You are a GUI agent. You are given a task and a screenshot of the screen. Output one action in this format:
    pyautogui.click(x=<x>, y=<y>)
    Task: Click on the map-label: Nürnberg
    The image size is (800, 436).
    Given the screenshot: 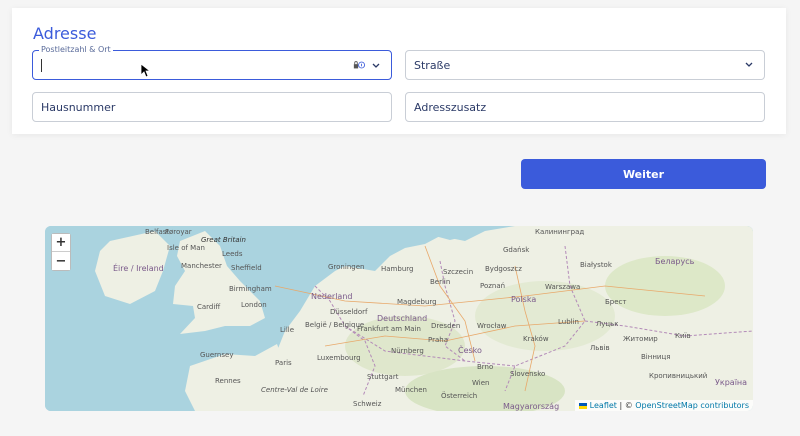 What is the action you would take?
    pyautogui.click(x=407, y=351)
    